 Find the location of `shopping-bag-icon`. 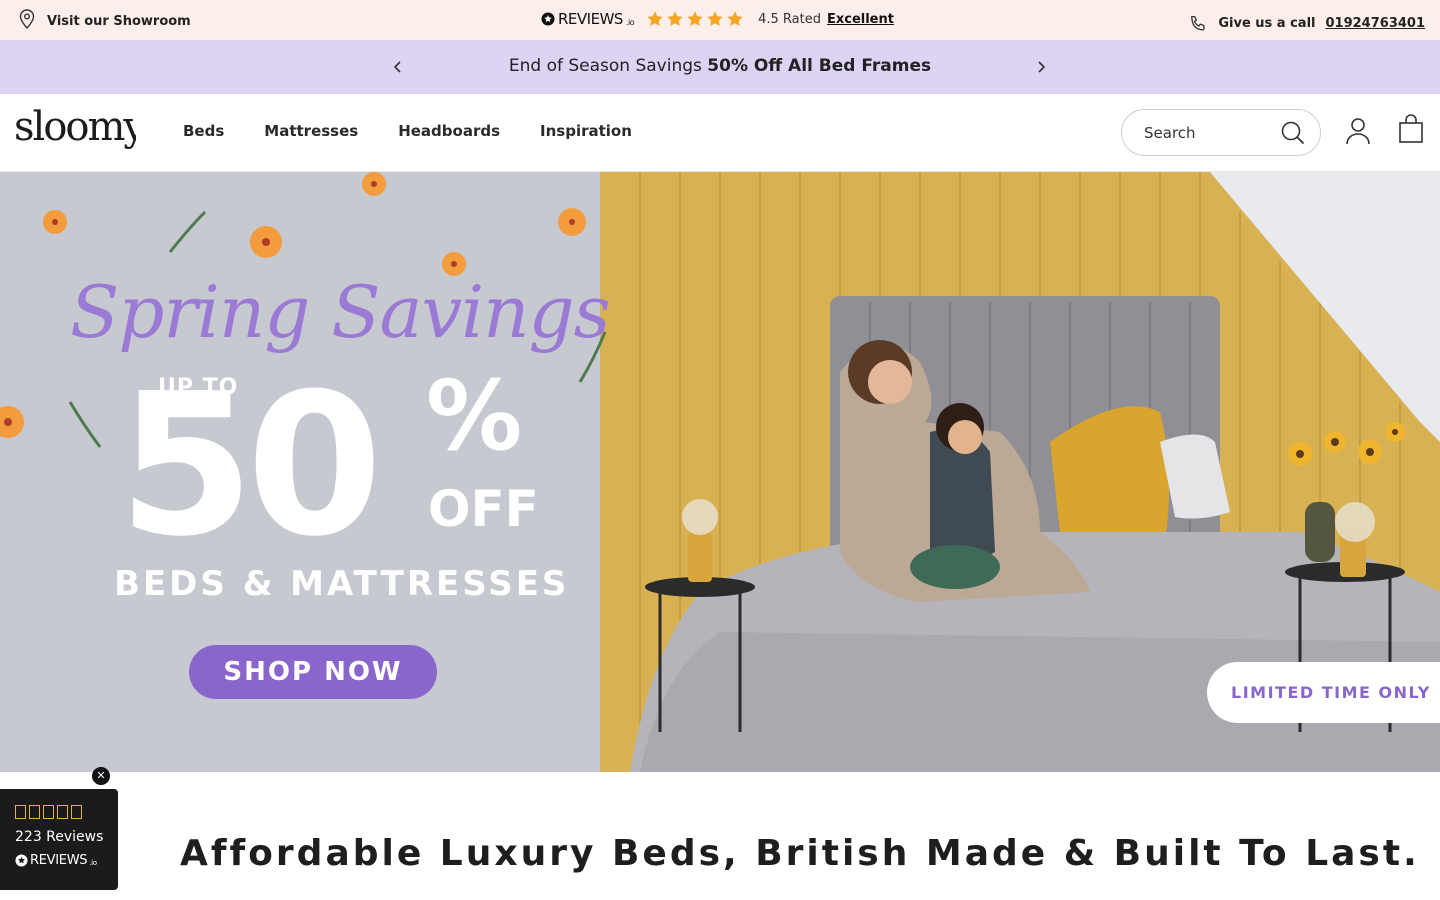

shopping-bag-icon is located at coordinates (1411, 129).